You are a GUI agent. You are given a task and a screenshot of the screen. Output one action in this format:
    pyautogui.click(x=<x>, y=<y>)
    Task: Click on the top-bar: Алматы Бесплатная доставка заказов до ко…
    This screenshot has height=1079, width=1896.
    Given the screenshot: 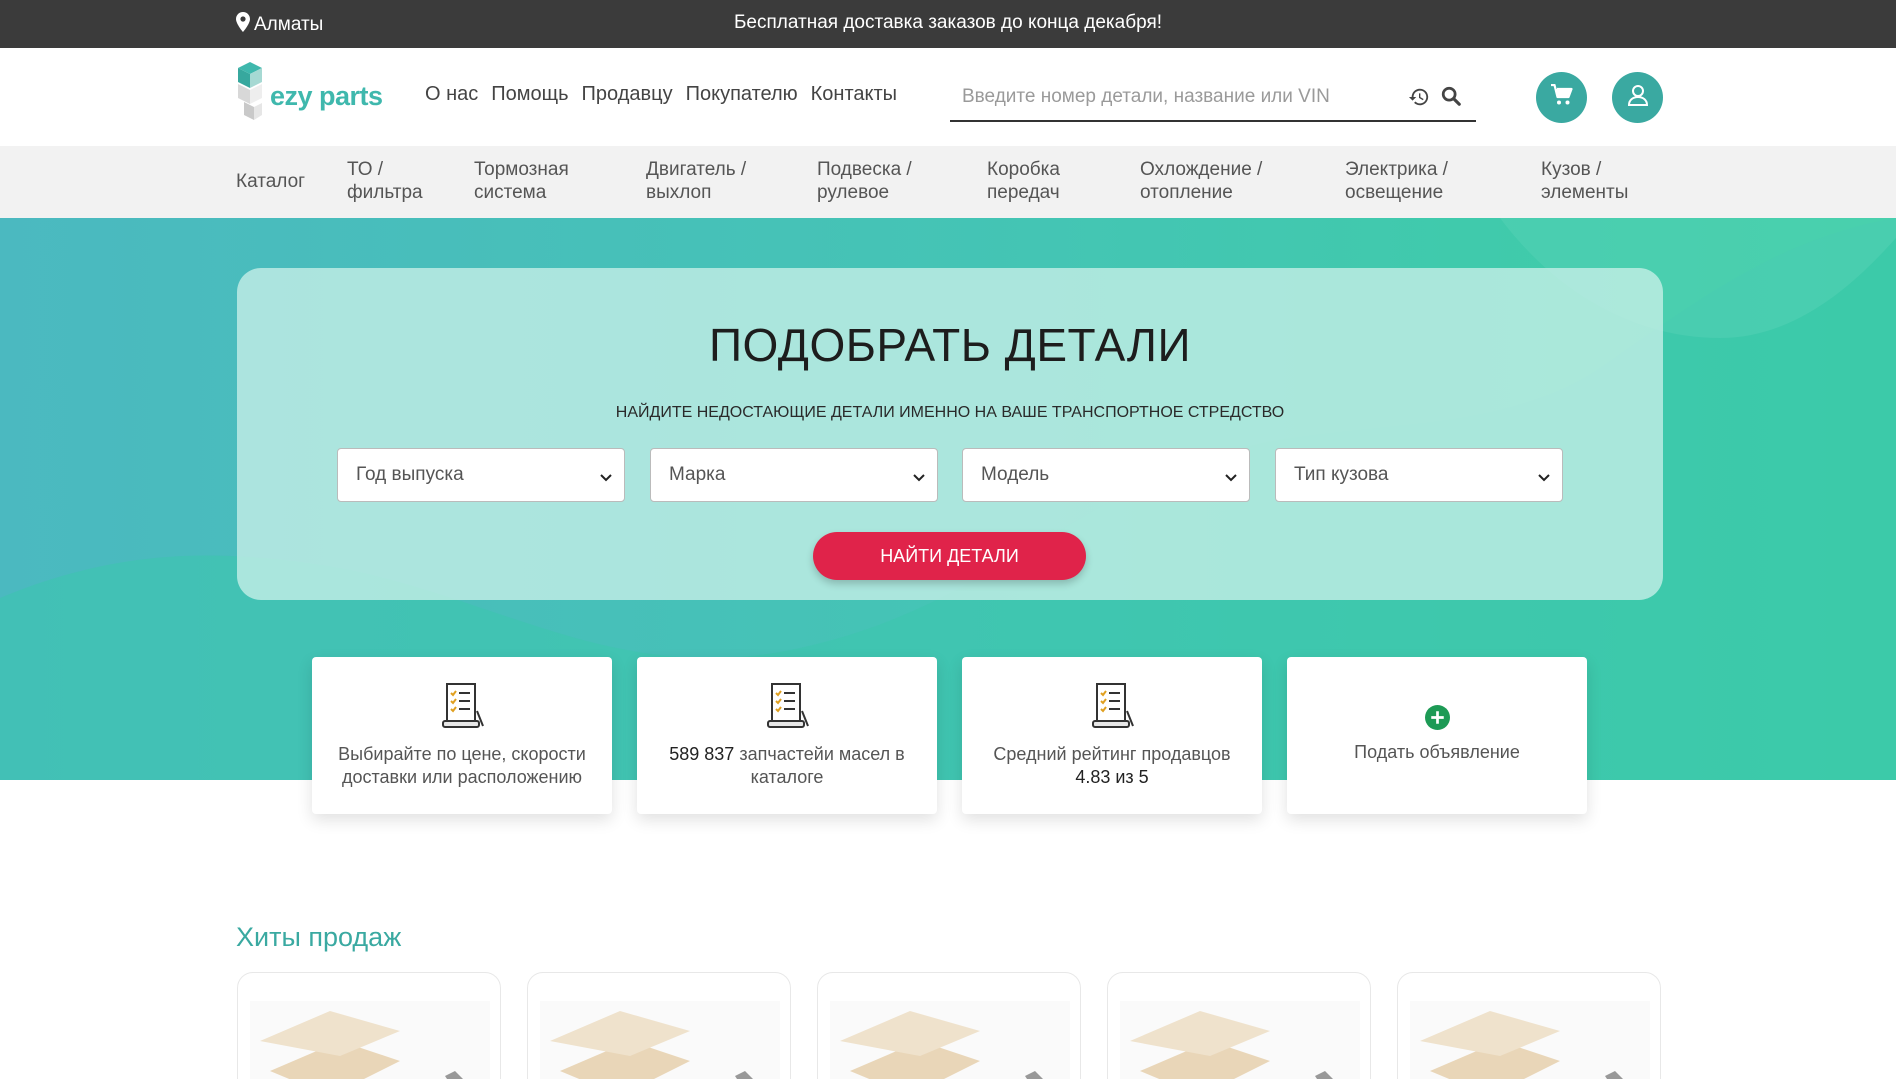 What is the action you would take?
    pyautogui.click(x=948, y=24)
    